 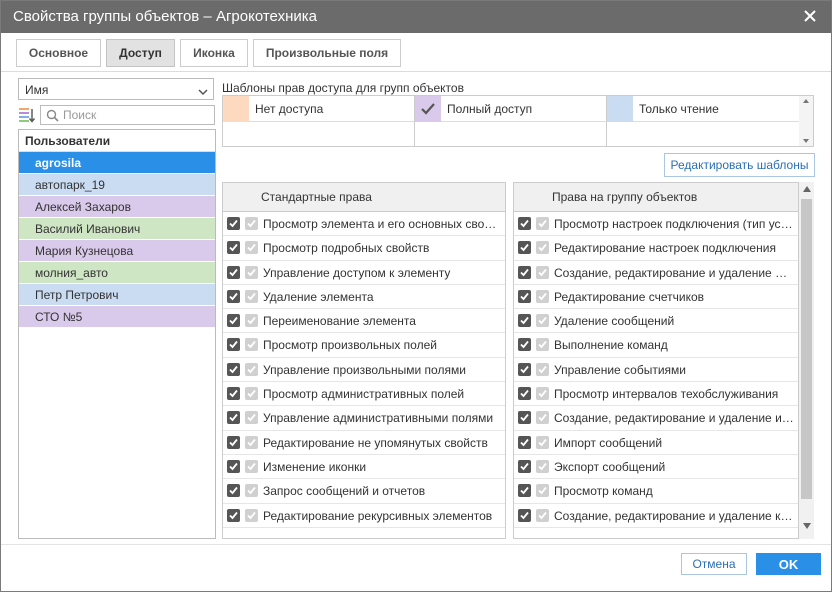 What do you see at coordinates (511, 109) in the screenshot?
I see `template-full-access: Полный доступ` at bounding box center [511, 109].